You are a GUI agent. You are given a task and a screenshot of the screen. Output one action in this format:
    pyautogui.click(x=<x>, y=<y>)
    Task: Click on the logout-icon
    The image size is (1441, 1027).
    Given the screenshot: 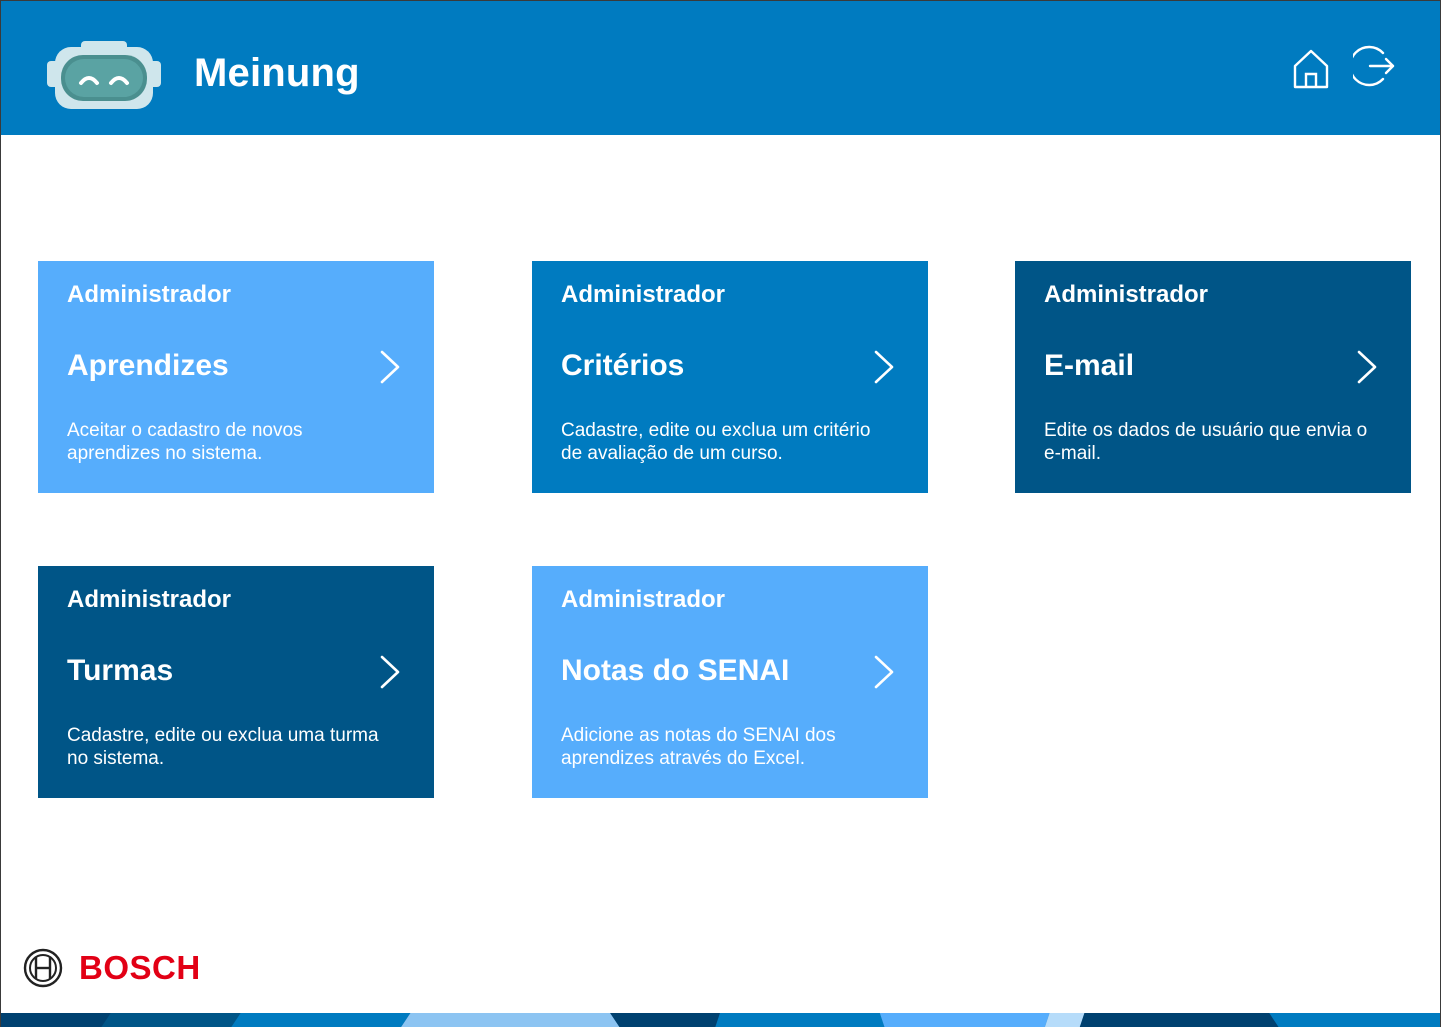 What is the action you would take?
    pyautogui.click(x=1374, y=66)
    